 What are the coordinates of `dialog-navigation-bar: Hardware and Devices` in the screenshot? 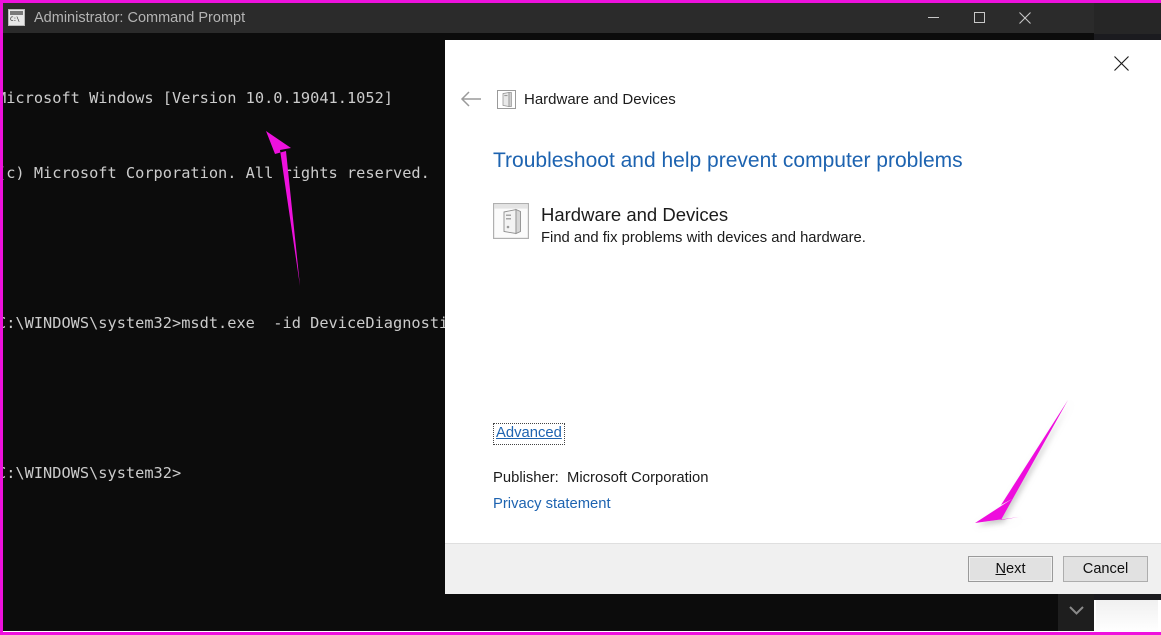 It's located at (560, 99).